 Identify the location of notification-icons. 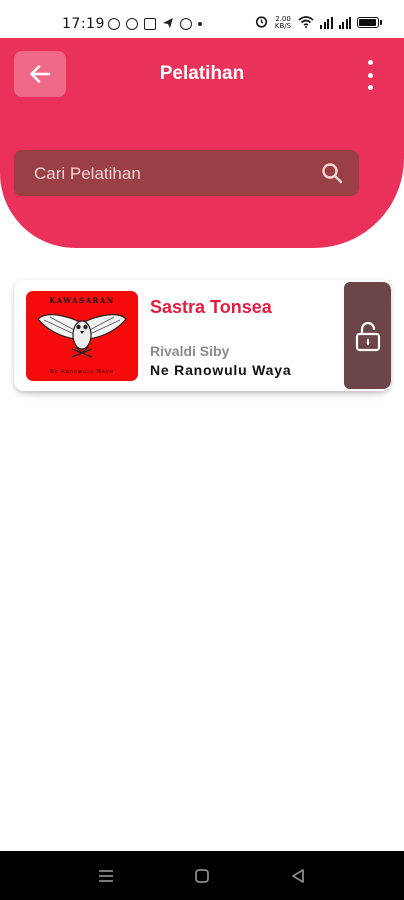
(155, 23).